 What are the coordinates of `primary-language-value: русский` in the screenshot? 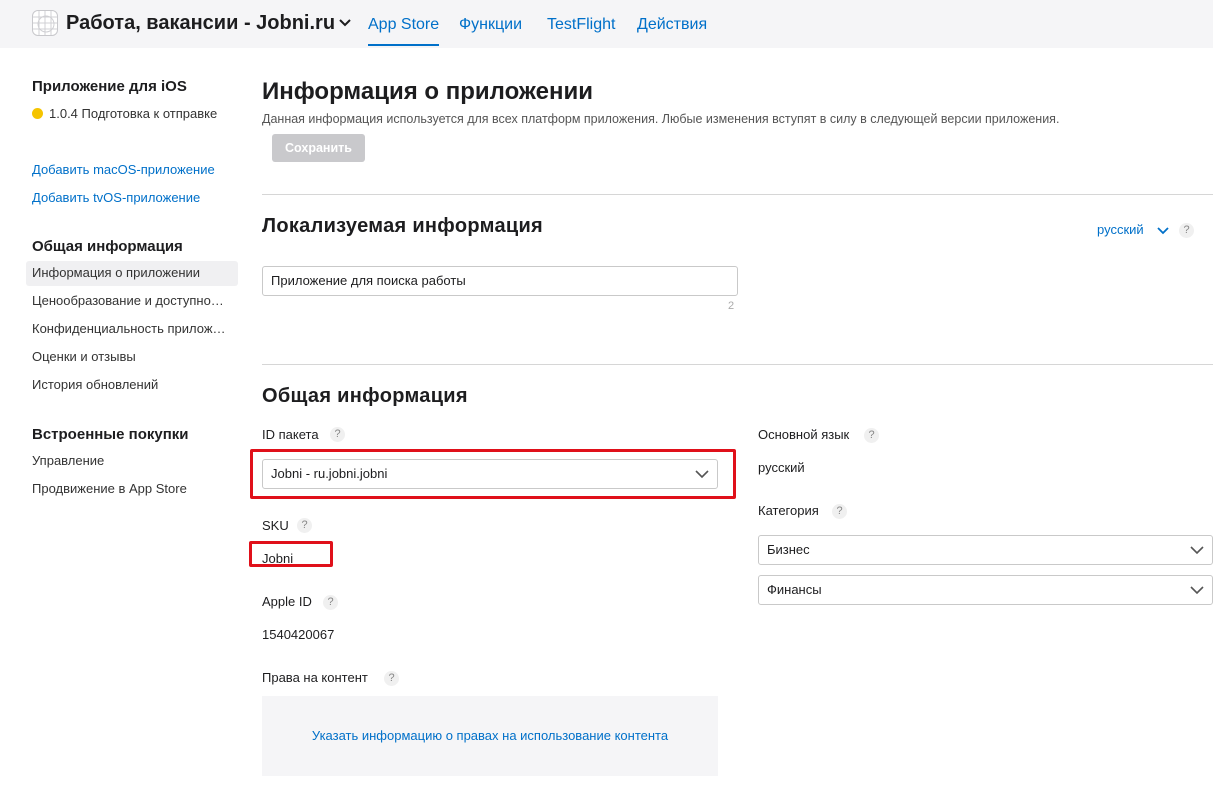 It's located at (781, 467).